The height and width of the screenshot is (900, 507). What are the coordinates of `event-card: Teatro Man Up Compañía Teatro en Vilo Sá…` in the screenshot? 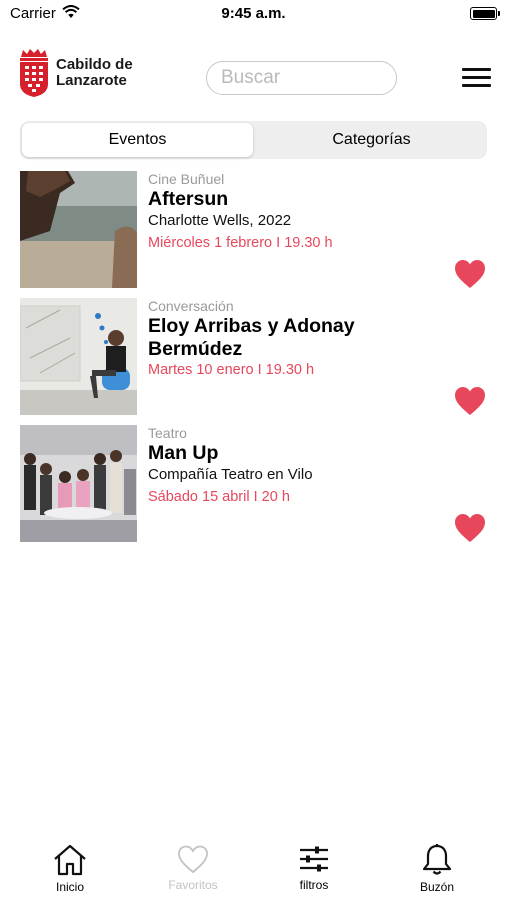 It's located at (253, 488).